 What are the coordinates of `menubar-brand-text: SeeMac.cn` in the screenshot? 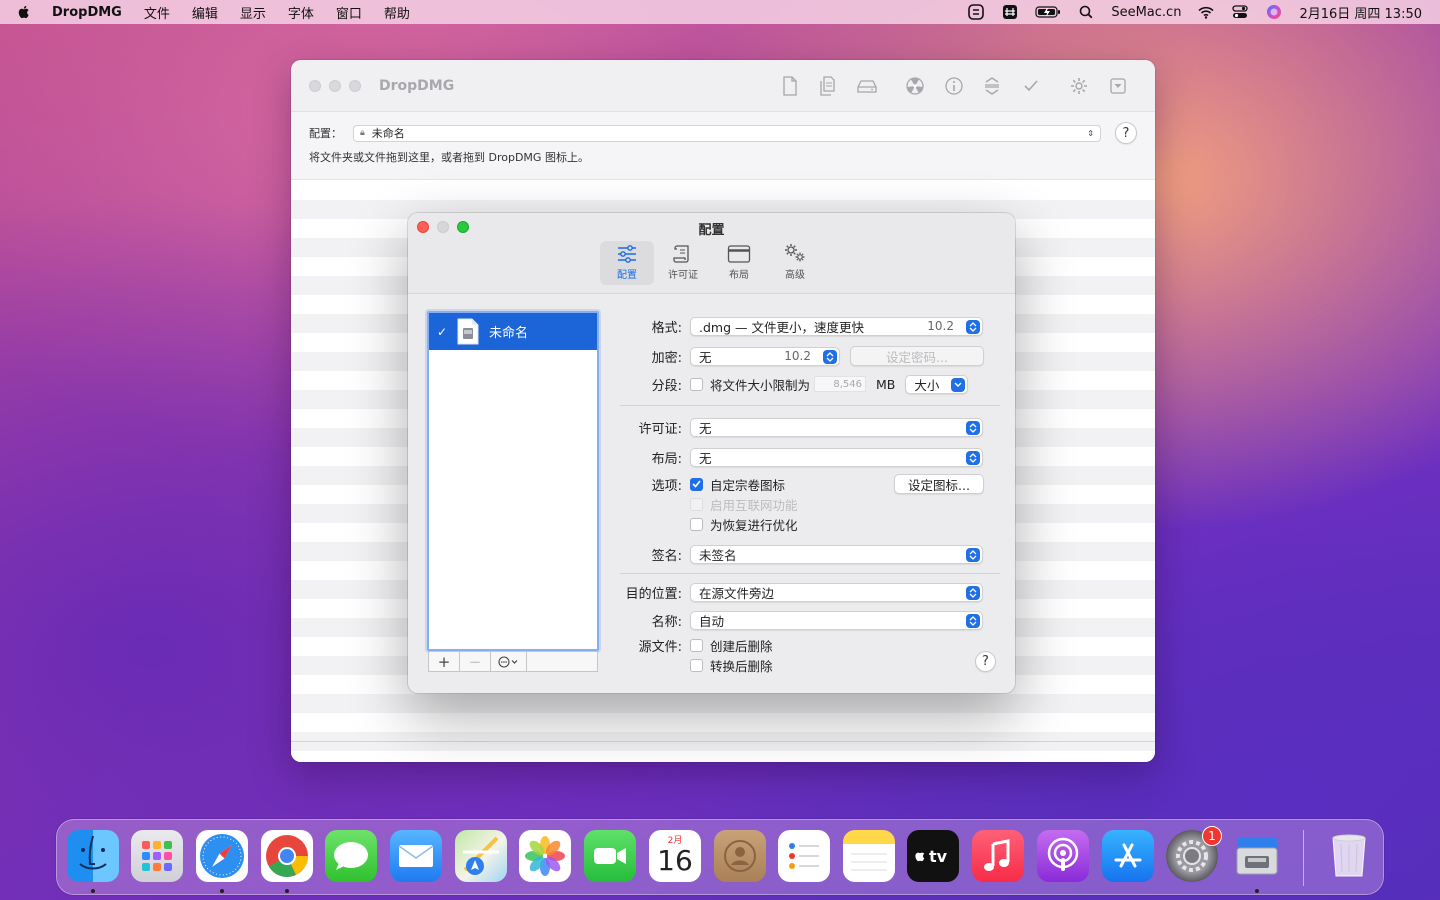 It's located at (1146, 12).